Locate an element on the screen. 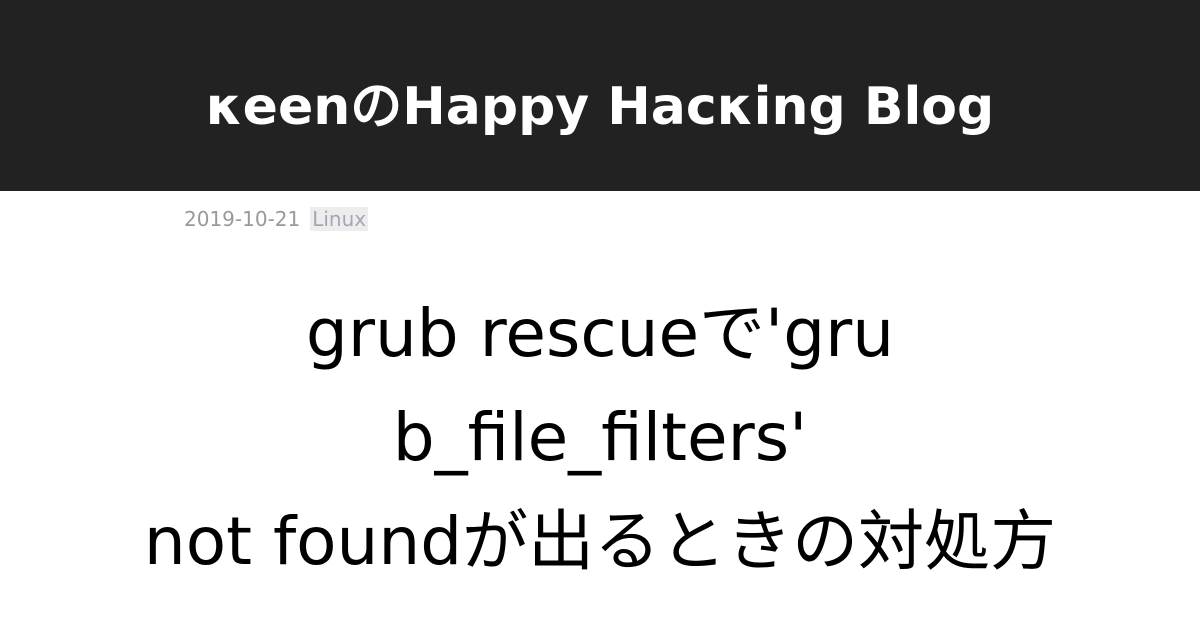 Image resolution: width=1200 pixels, height=630 pixels. post-title-line: not foundが出るときの対処方 is located at coordinates (600, 541).